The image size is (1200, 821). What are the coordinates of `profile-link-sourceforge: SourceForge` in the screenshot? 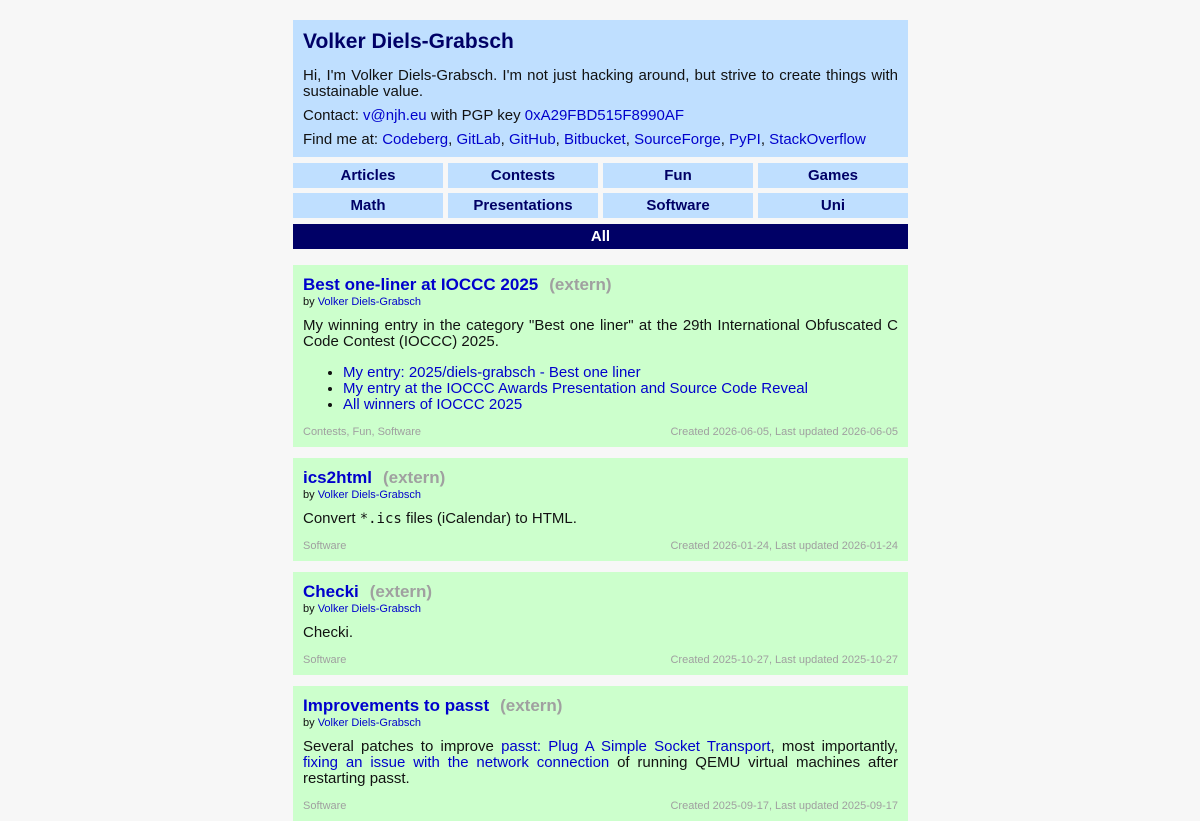 It's located at (677, 139).